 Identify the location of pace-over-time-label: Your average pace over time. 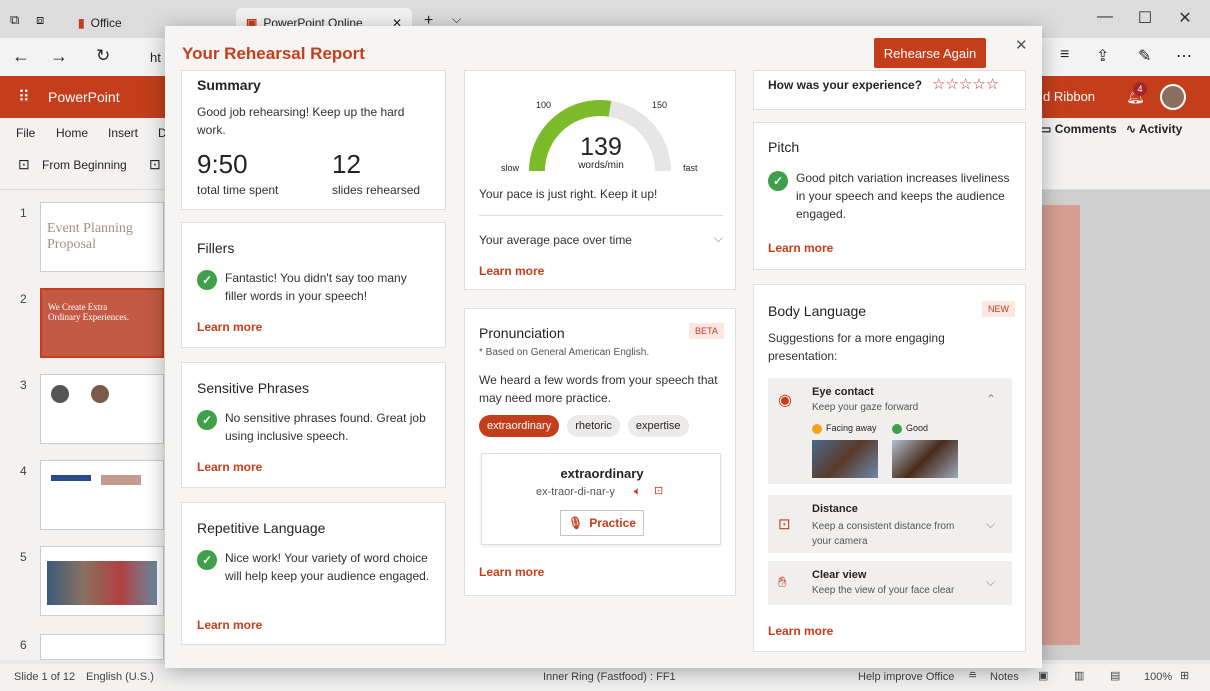
(555, 240).